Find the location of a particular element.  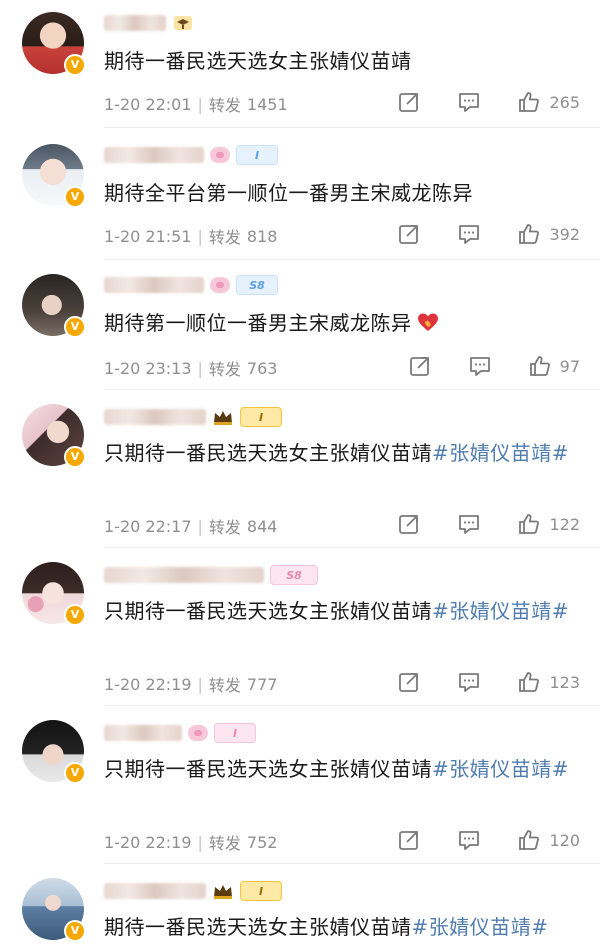

timestamp: 1-20 22:01 is located at coordinates (148, 104).